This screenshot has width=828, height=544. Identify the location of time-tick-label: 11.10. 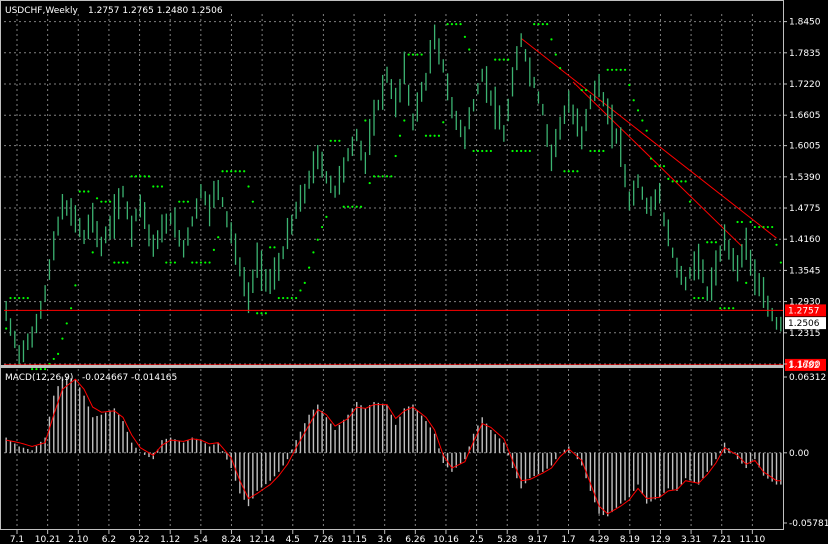
(752, 539).